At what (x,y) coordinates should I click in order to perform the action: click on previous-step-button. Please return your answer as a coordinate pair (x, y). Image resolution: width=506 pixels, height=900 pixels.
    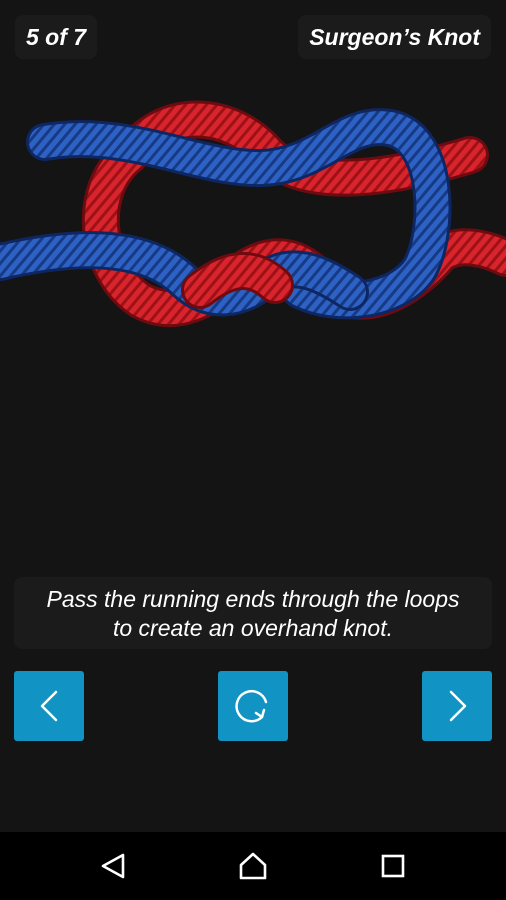
    Looking at the image, I should click on (49, 706).